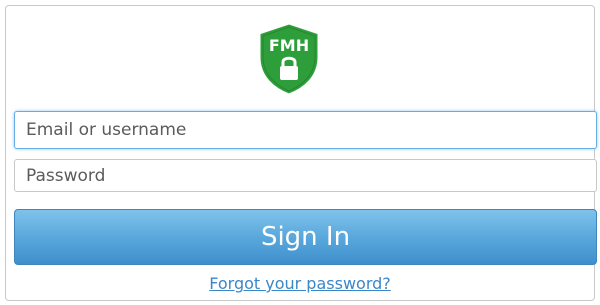 This screenshot has width=600, height=305. I want to click on shield-lock-icon: FMH, so click(289, 59).